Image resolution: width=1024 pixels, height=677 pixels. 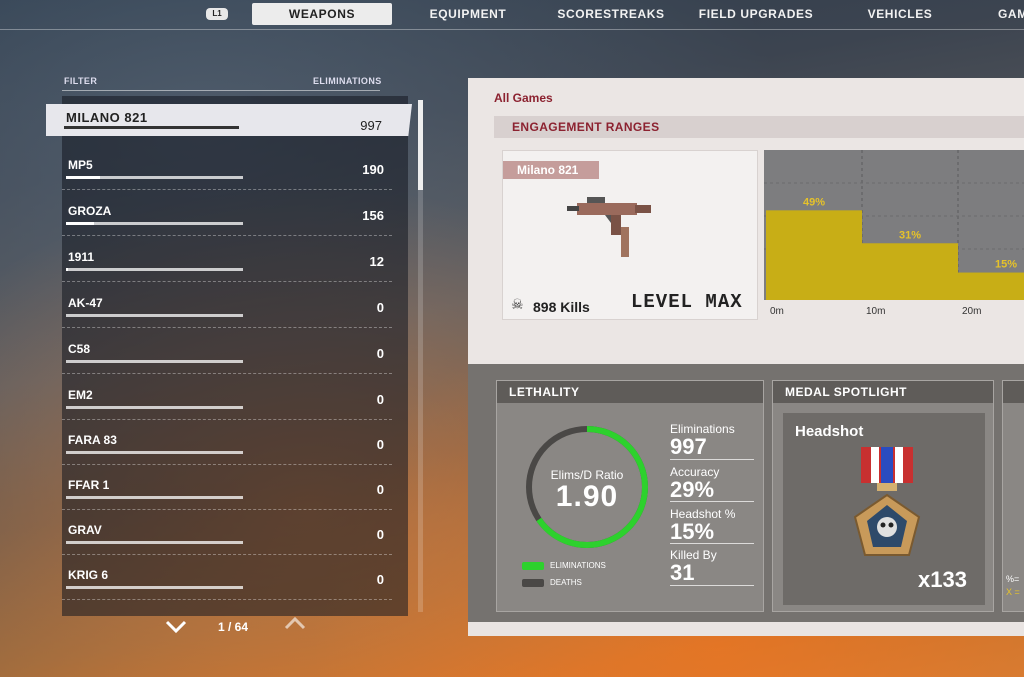 What do you see at coordinates (1013, 579) in the screenshot?
I see `side-panel-line: %=` at bounding box center [1013, 579].